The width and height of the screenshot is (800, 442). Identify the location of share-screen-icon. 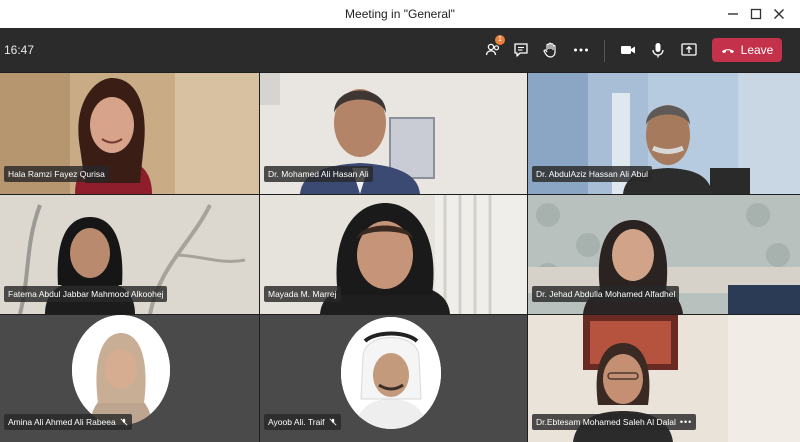
(689, 49).